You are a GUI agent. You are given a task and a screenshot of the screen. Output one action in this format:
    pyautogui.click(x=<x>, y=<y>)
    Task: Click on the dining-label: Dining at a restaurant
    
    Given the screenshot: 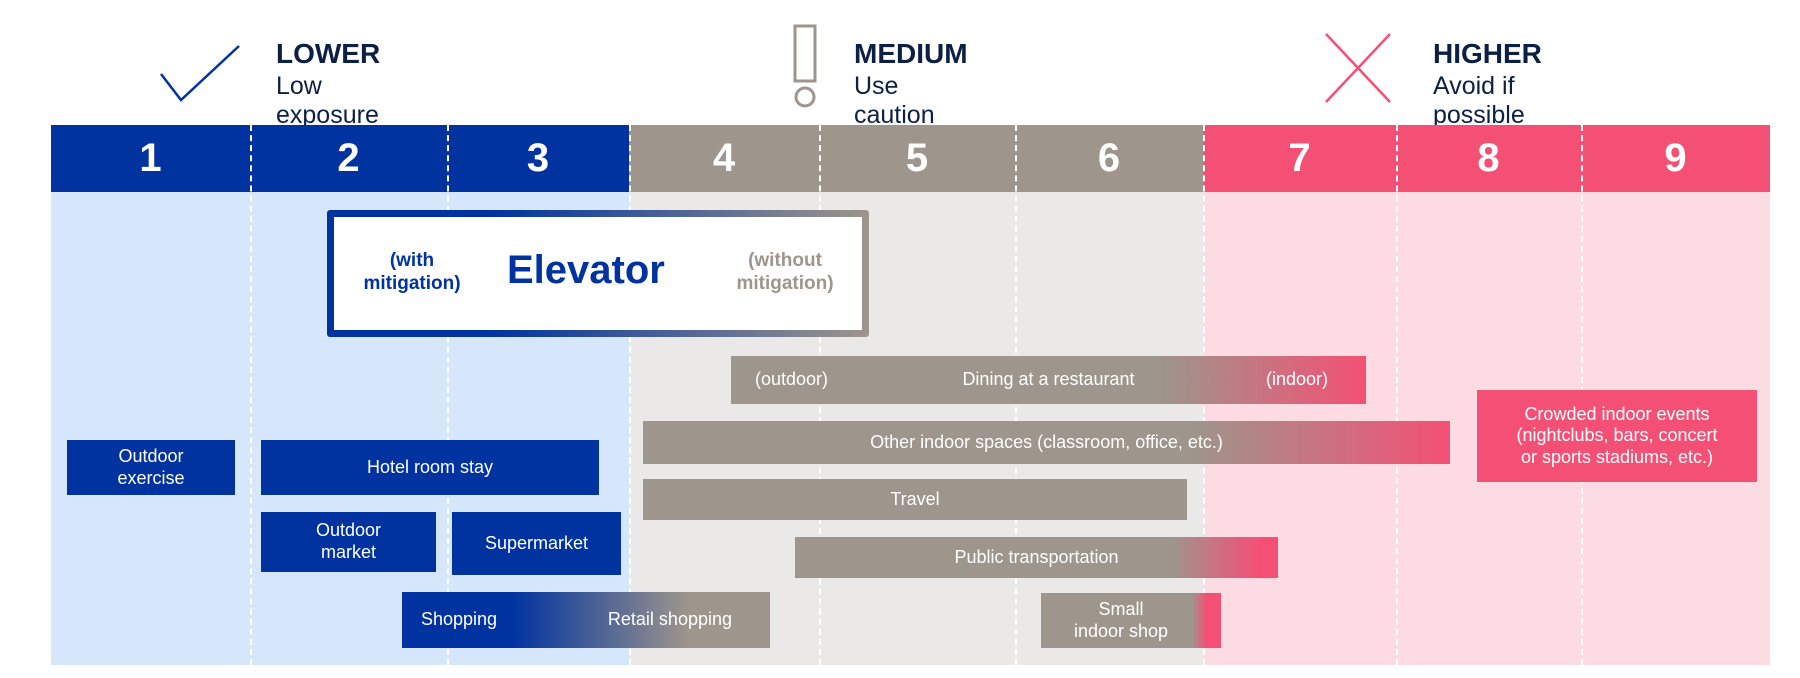 What is the action you would take?
    pyautogui.click(x=1048, y=379)
    